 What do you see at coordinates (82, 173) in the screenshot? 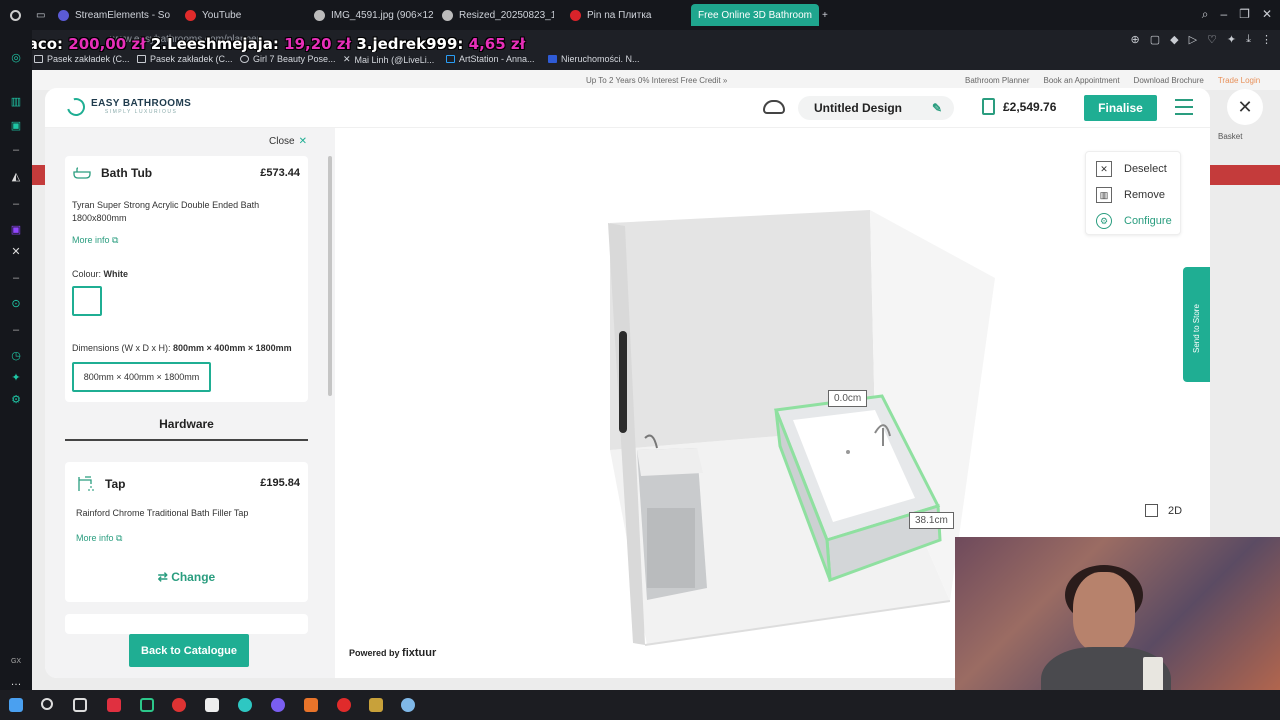
I see `bath-icon` at bounding box center [82, 173].